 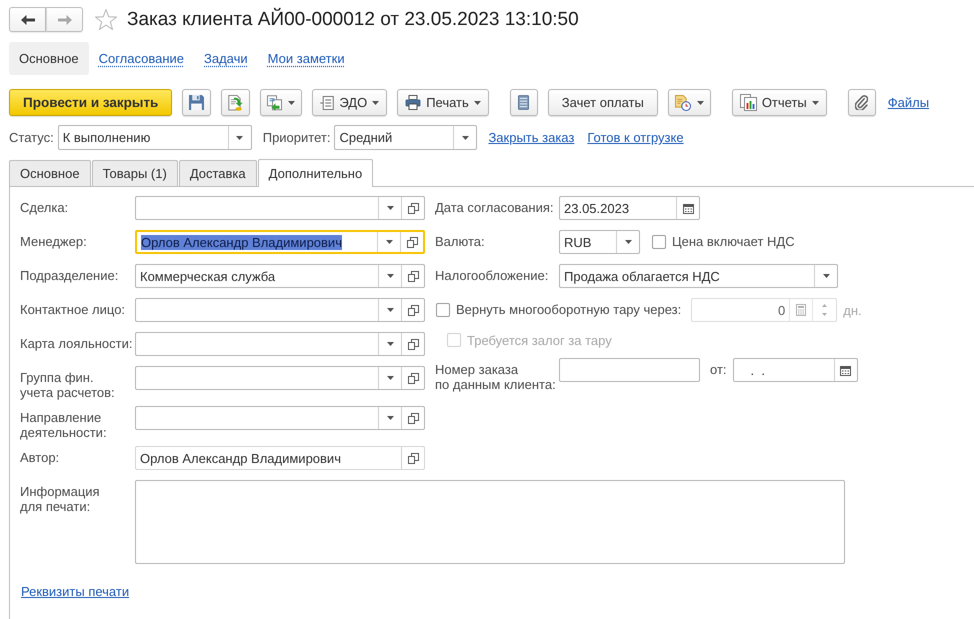 What do you see at coordinates (70, 275) in the screenshot?
I see `field-label: Подразделение:` at bounding box center [70, 275].